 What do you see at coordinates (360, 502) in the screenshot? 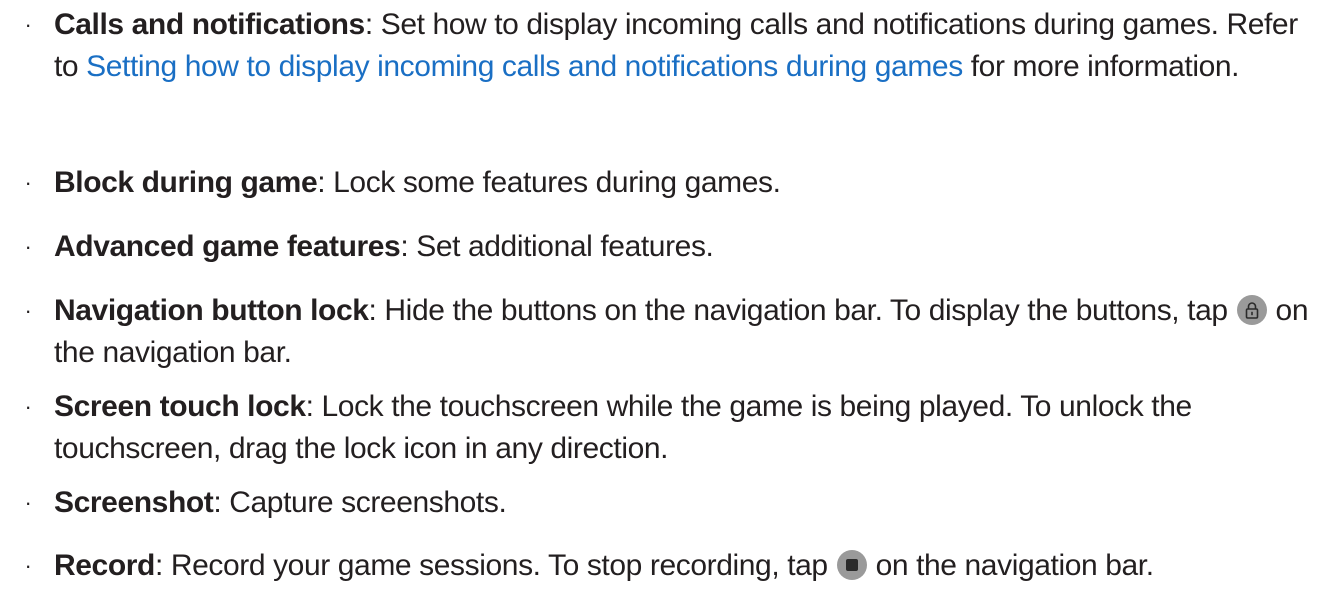
I see `item-text: : Capture screenshots.` at bounding box center [360, 502].